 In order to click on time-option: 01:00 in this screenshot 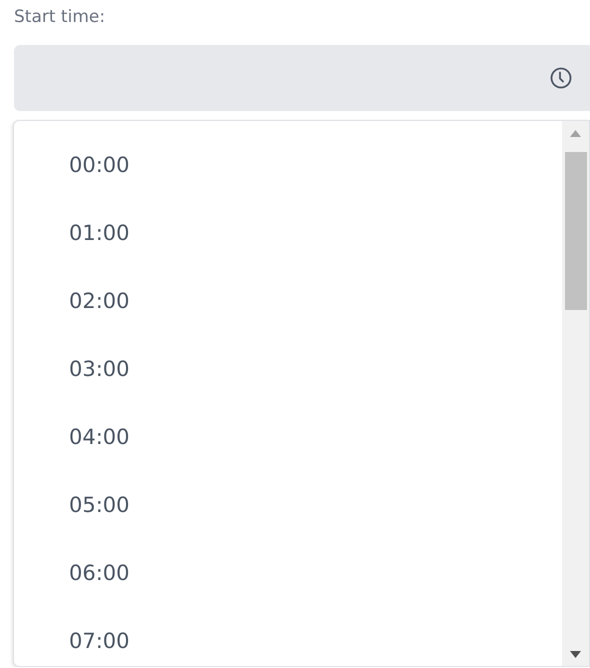, I will do `click(99, 233)`.